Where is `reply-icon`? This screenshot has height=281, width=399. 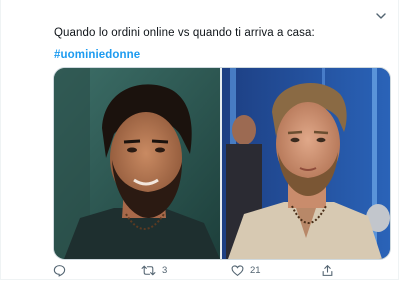
reply-icon is located at coordinates (59, 270).